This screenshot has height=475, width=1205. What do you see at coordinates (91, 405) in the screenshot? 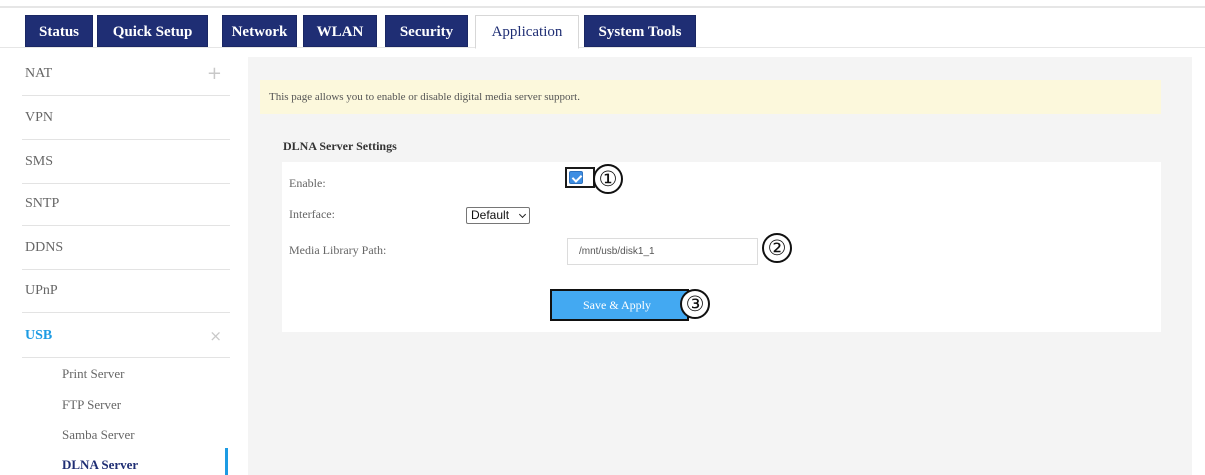
I see `sidebar-subitem-ftp-server: FTP Server` at bounding box center [91, 405].